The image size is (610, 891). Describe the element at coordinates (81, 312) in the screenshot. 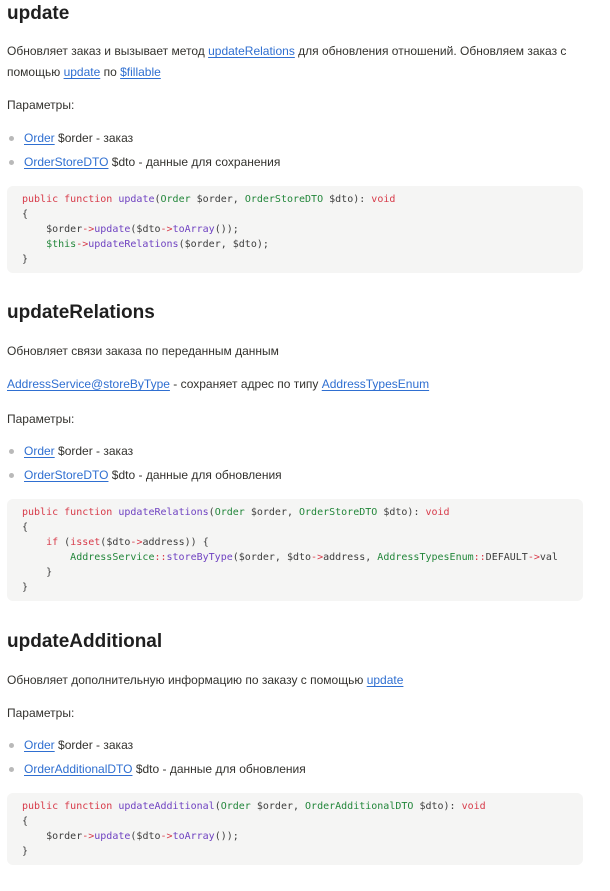

I see `section-title-updateRelations: updateRelations` at that location.